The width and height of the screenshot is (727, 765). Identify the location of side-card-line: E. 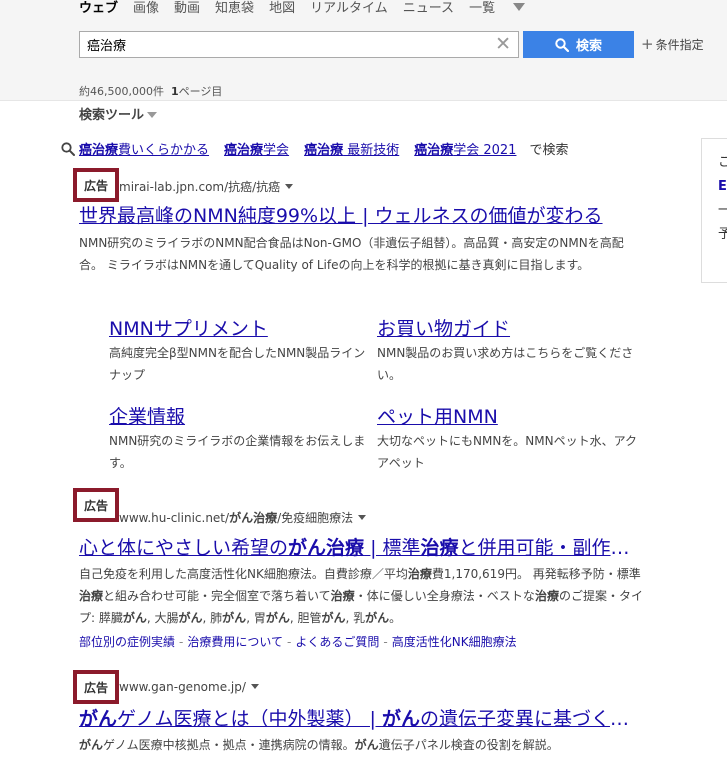
(722, 186).